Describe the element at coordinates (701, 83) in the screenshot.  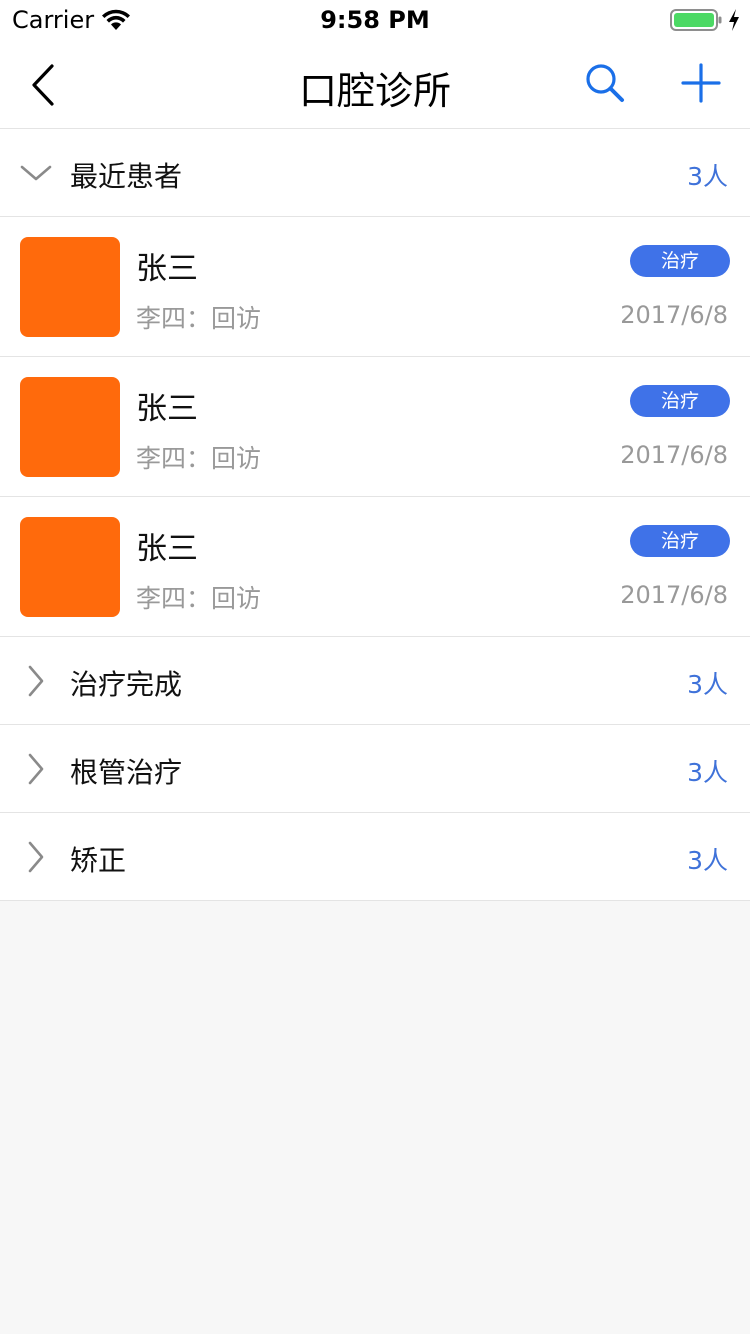
I see `plus-icon` at that location.